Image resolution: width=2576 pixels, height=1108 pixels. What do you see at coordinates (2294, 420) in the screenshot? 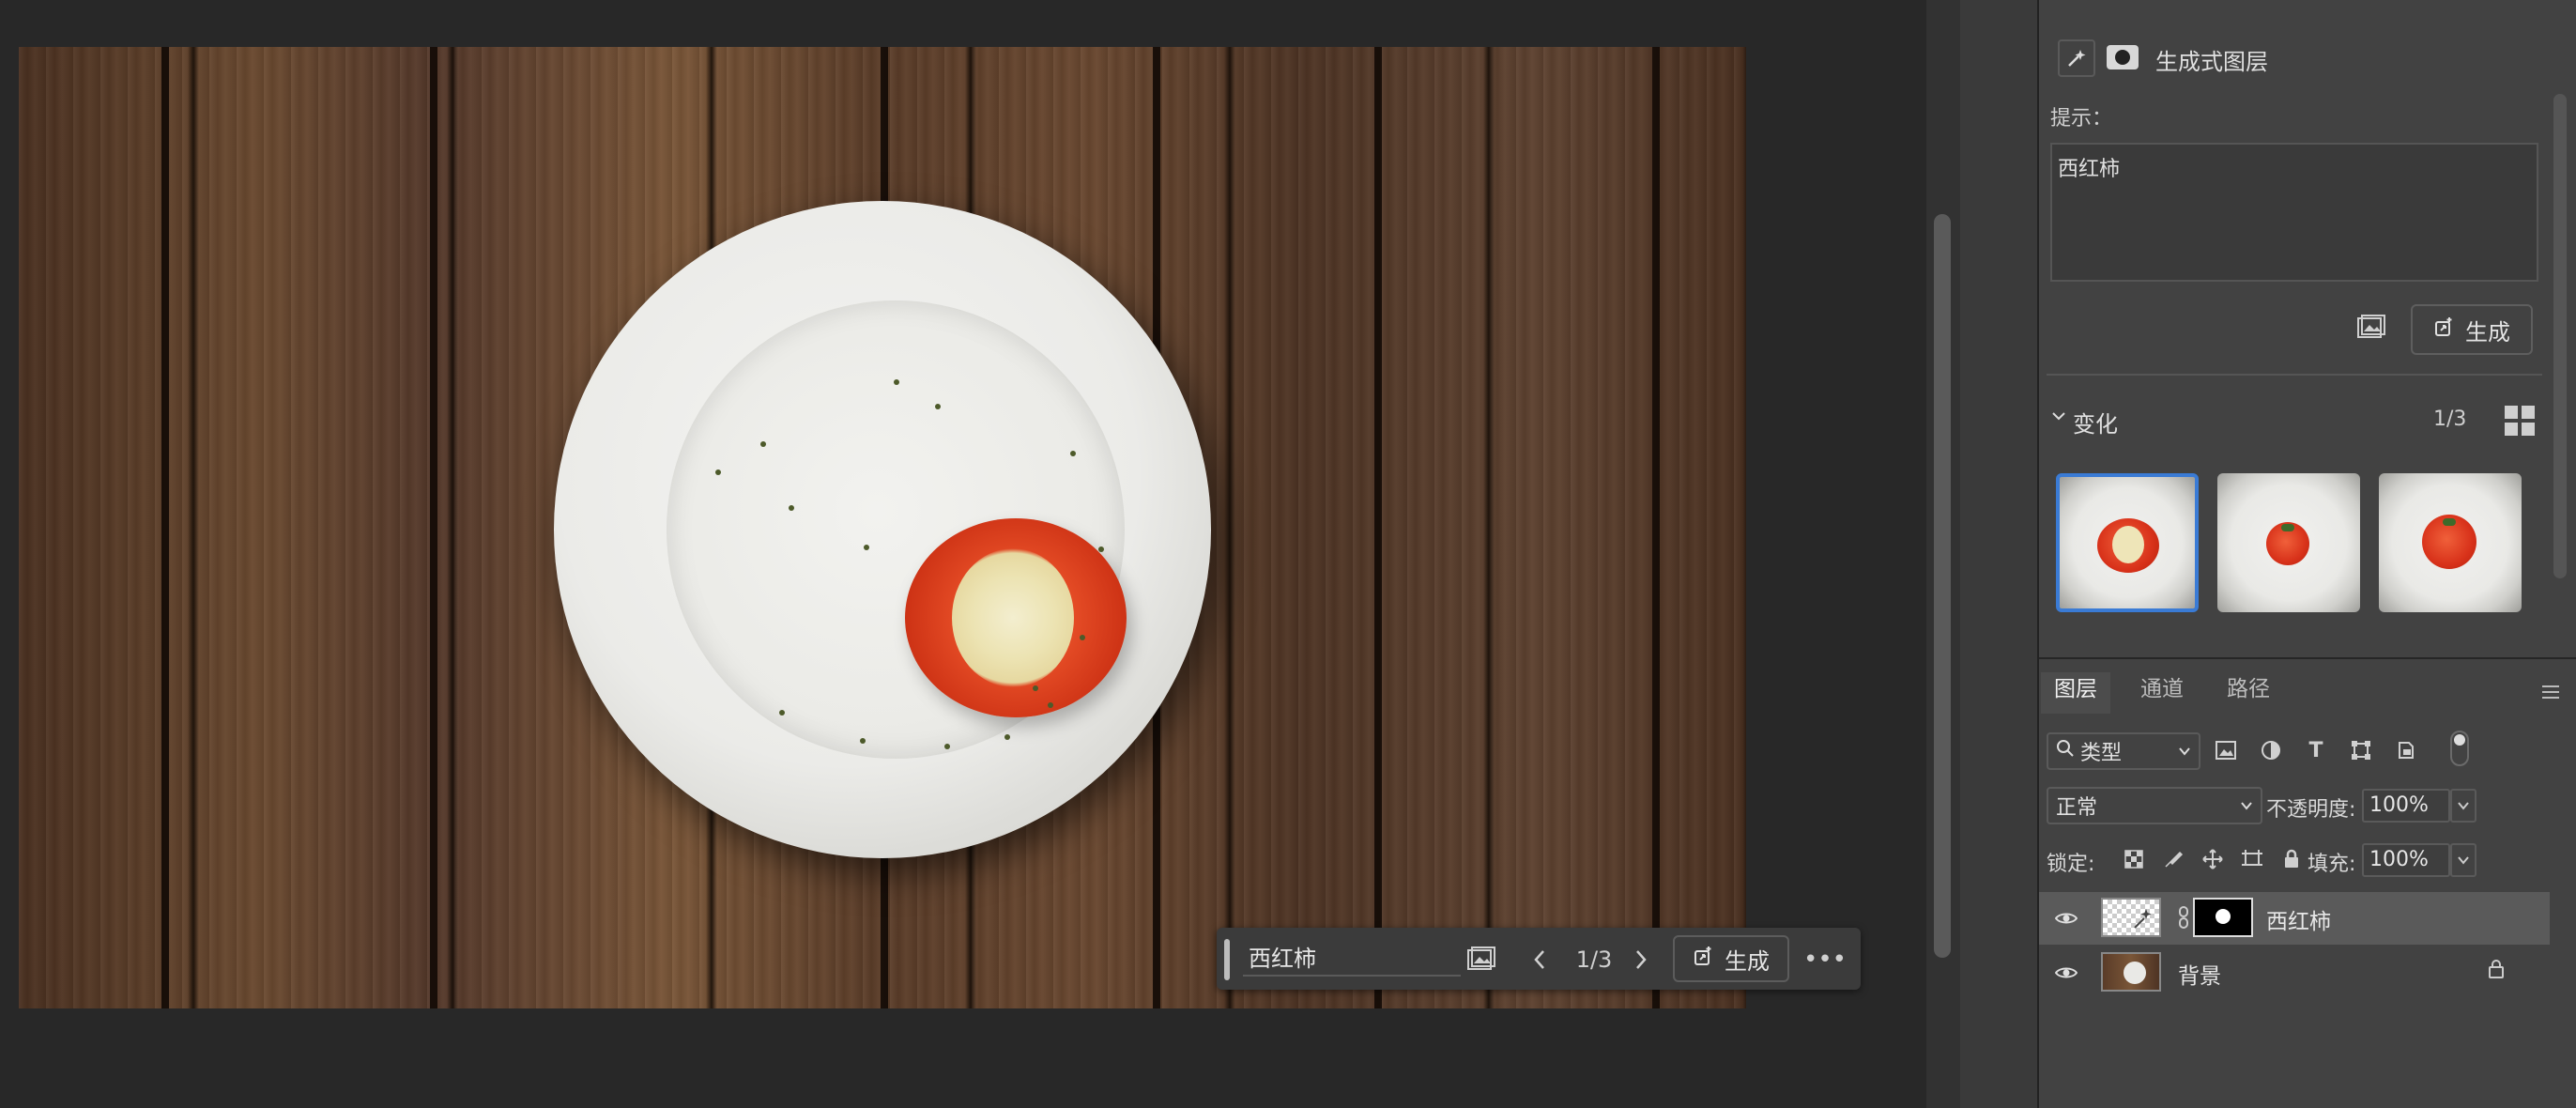
I see `variations-header: 变化 1/3` at bounding box center [2294, 420].